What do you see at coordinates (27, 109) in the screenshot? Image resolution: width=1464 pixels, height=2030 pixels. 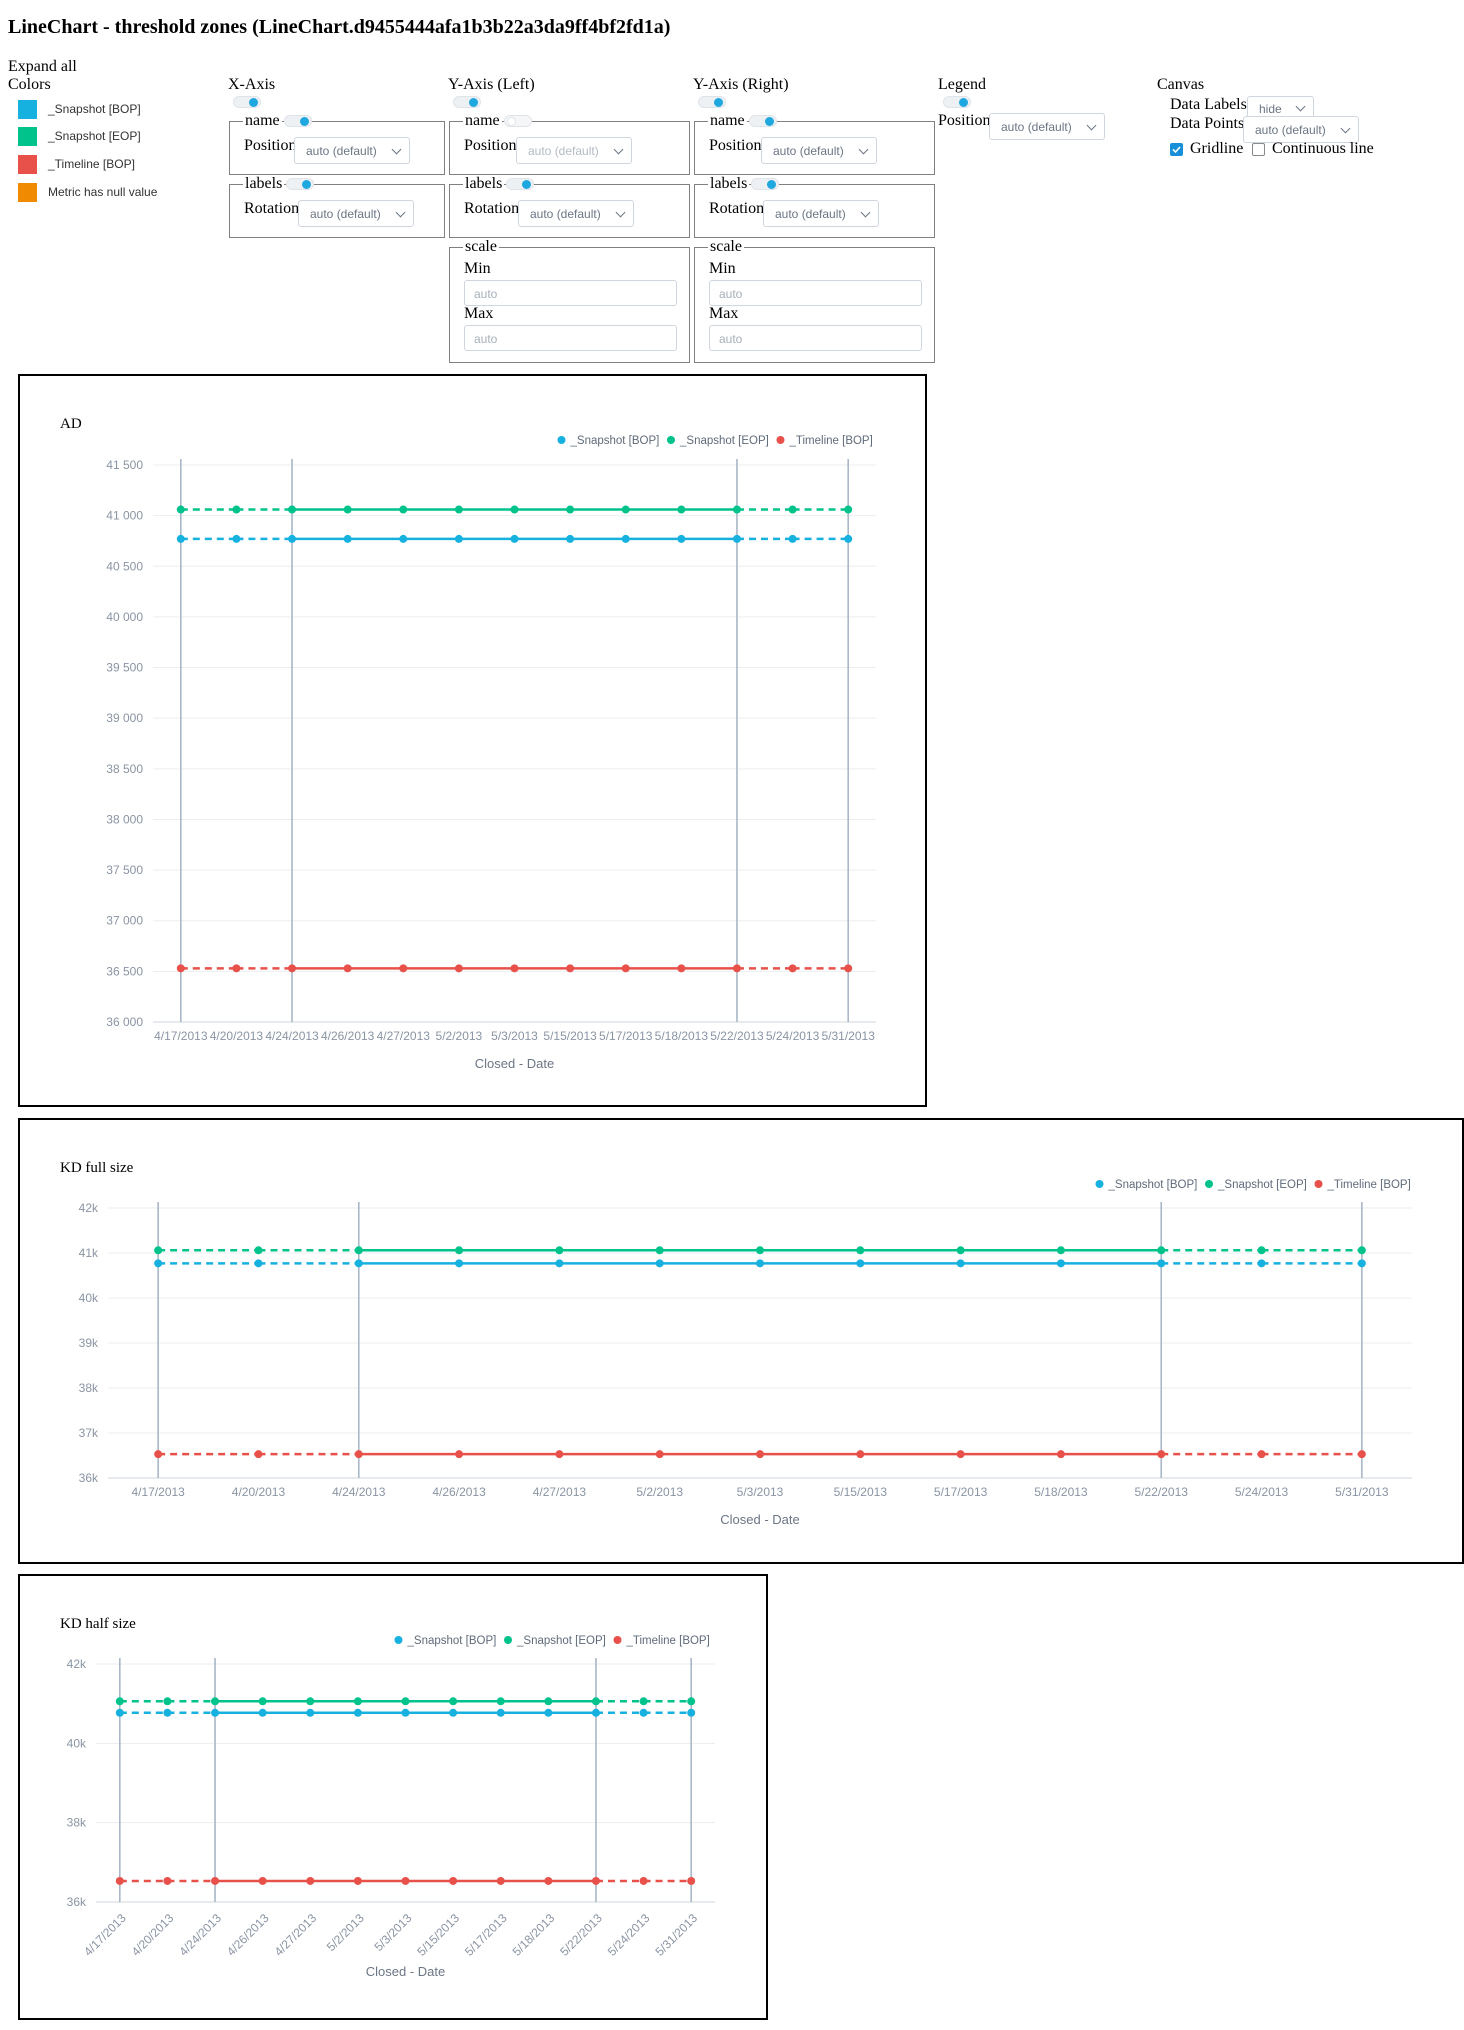 I see `color-swatch-snapshot-bop` at bounding box center [27, 109].